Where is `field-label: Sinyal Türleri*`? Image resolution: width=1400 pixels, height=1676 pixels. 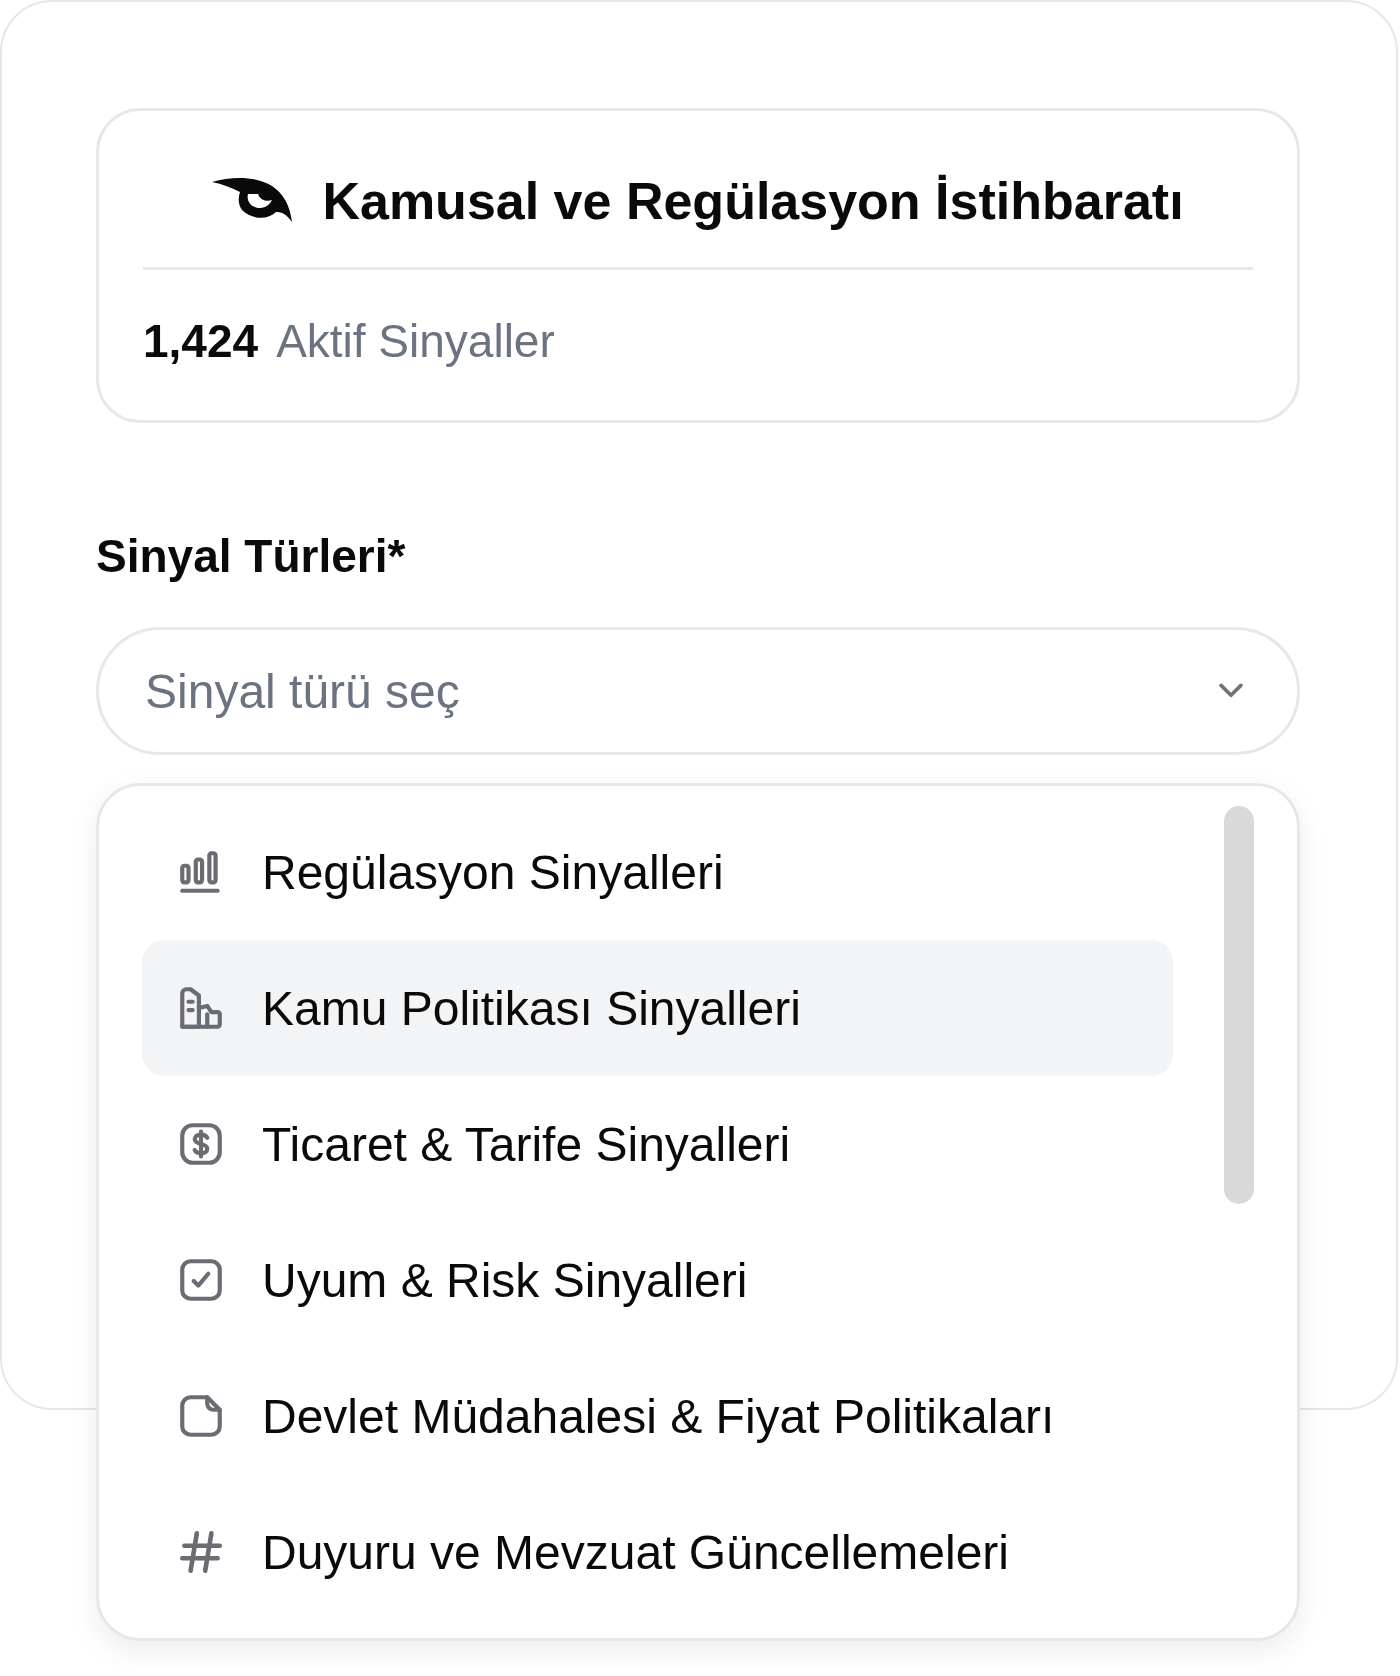 field-label: Sinyal Türleri* is located at coordinates (251, 556).